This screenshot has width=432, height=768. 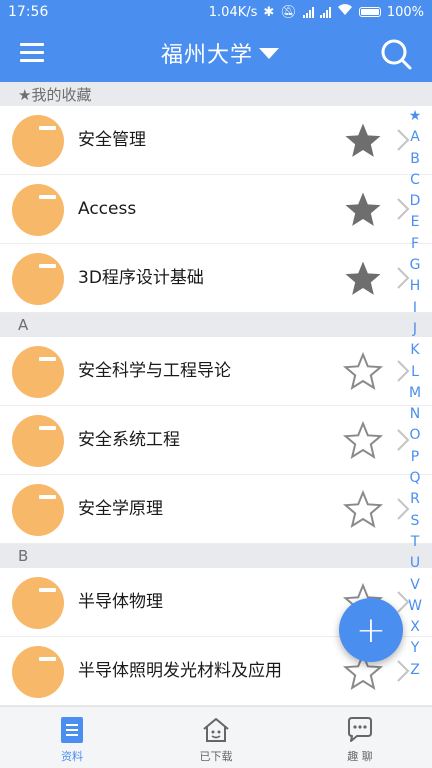 What do you see at coordinates (415, 563) in the screenshot?
I see `index-letter: U` at bounding box center [415, 563].